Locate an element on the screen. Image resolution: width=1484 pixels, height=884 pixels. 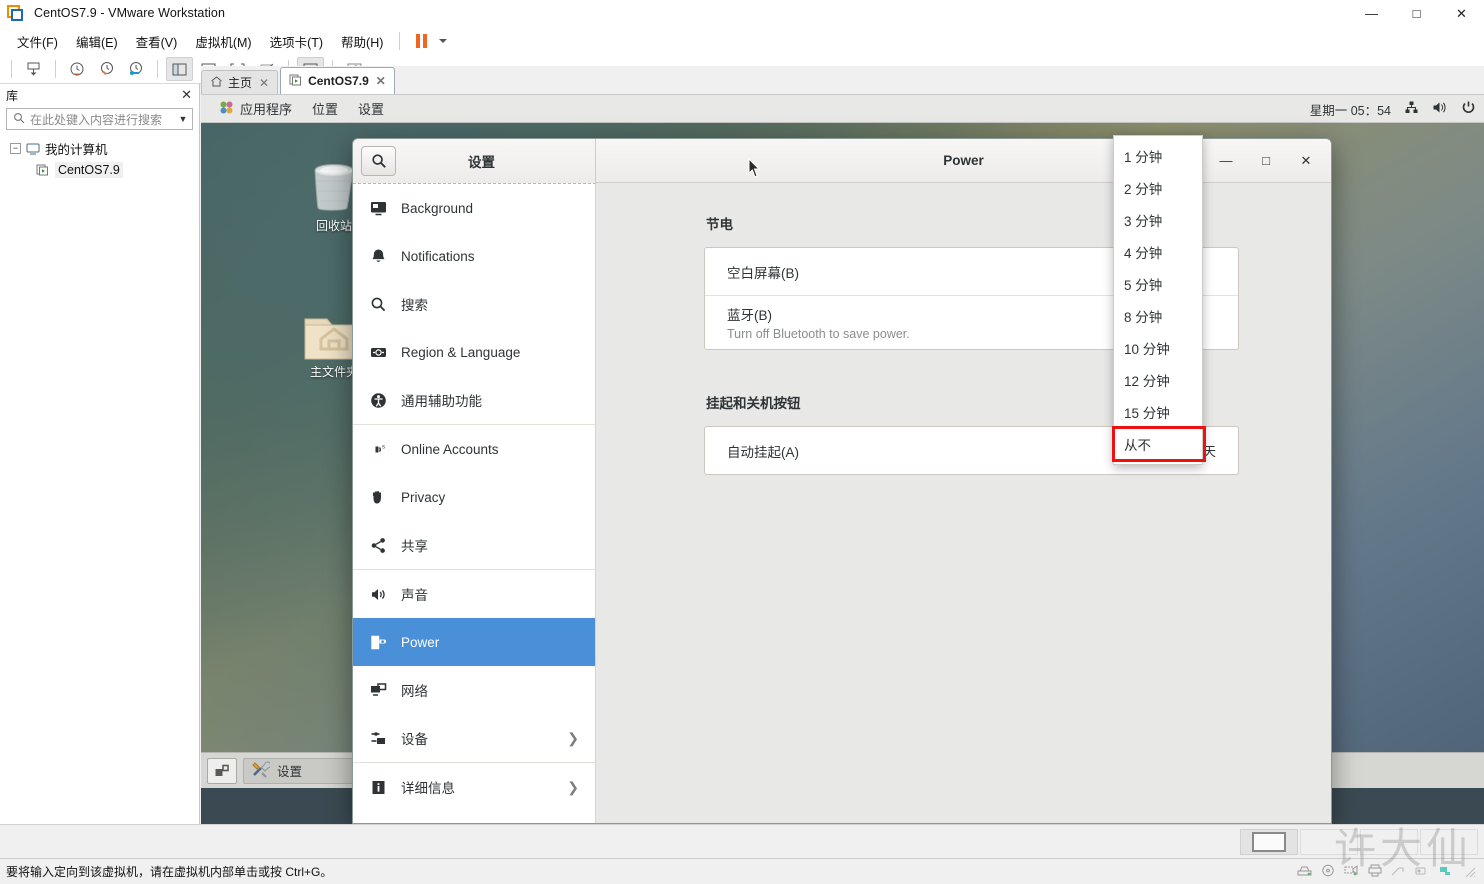
vmware-status-bar: 要将输入定向到该虚拟机，请在虚拟机内部单击或按 Ctrl+G。 is located at coordinates (742, 871).